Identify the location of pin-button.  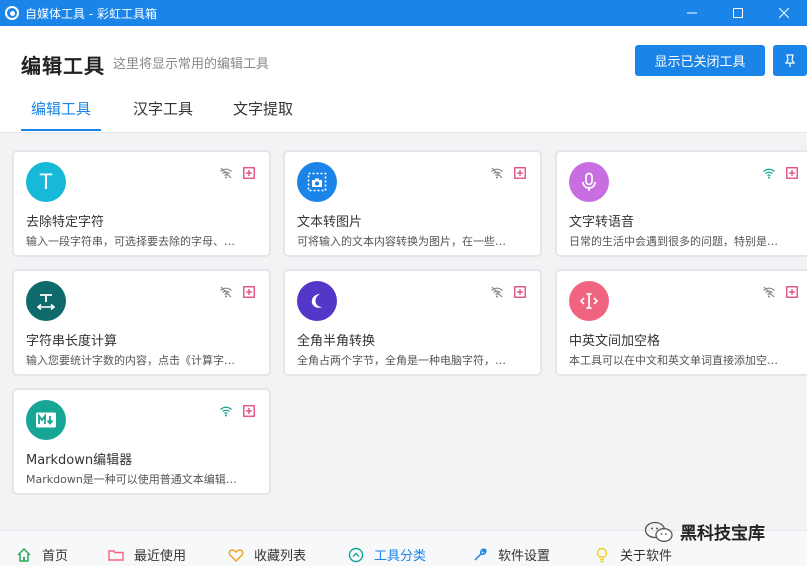
(790, 60).